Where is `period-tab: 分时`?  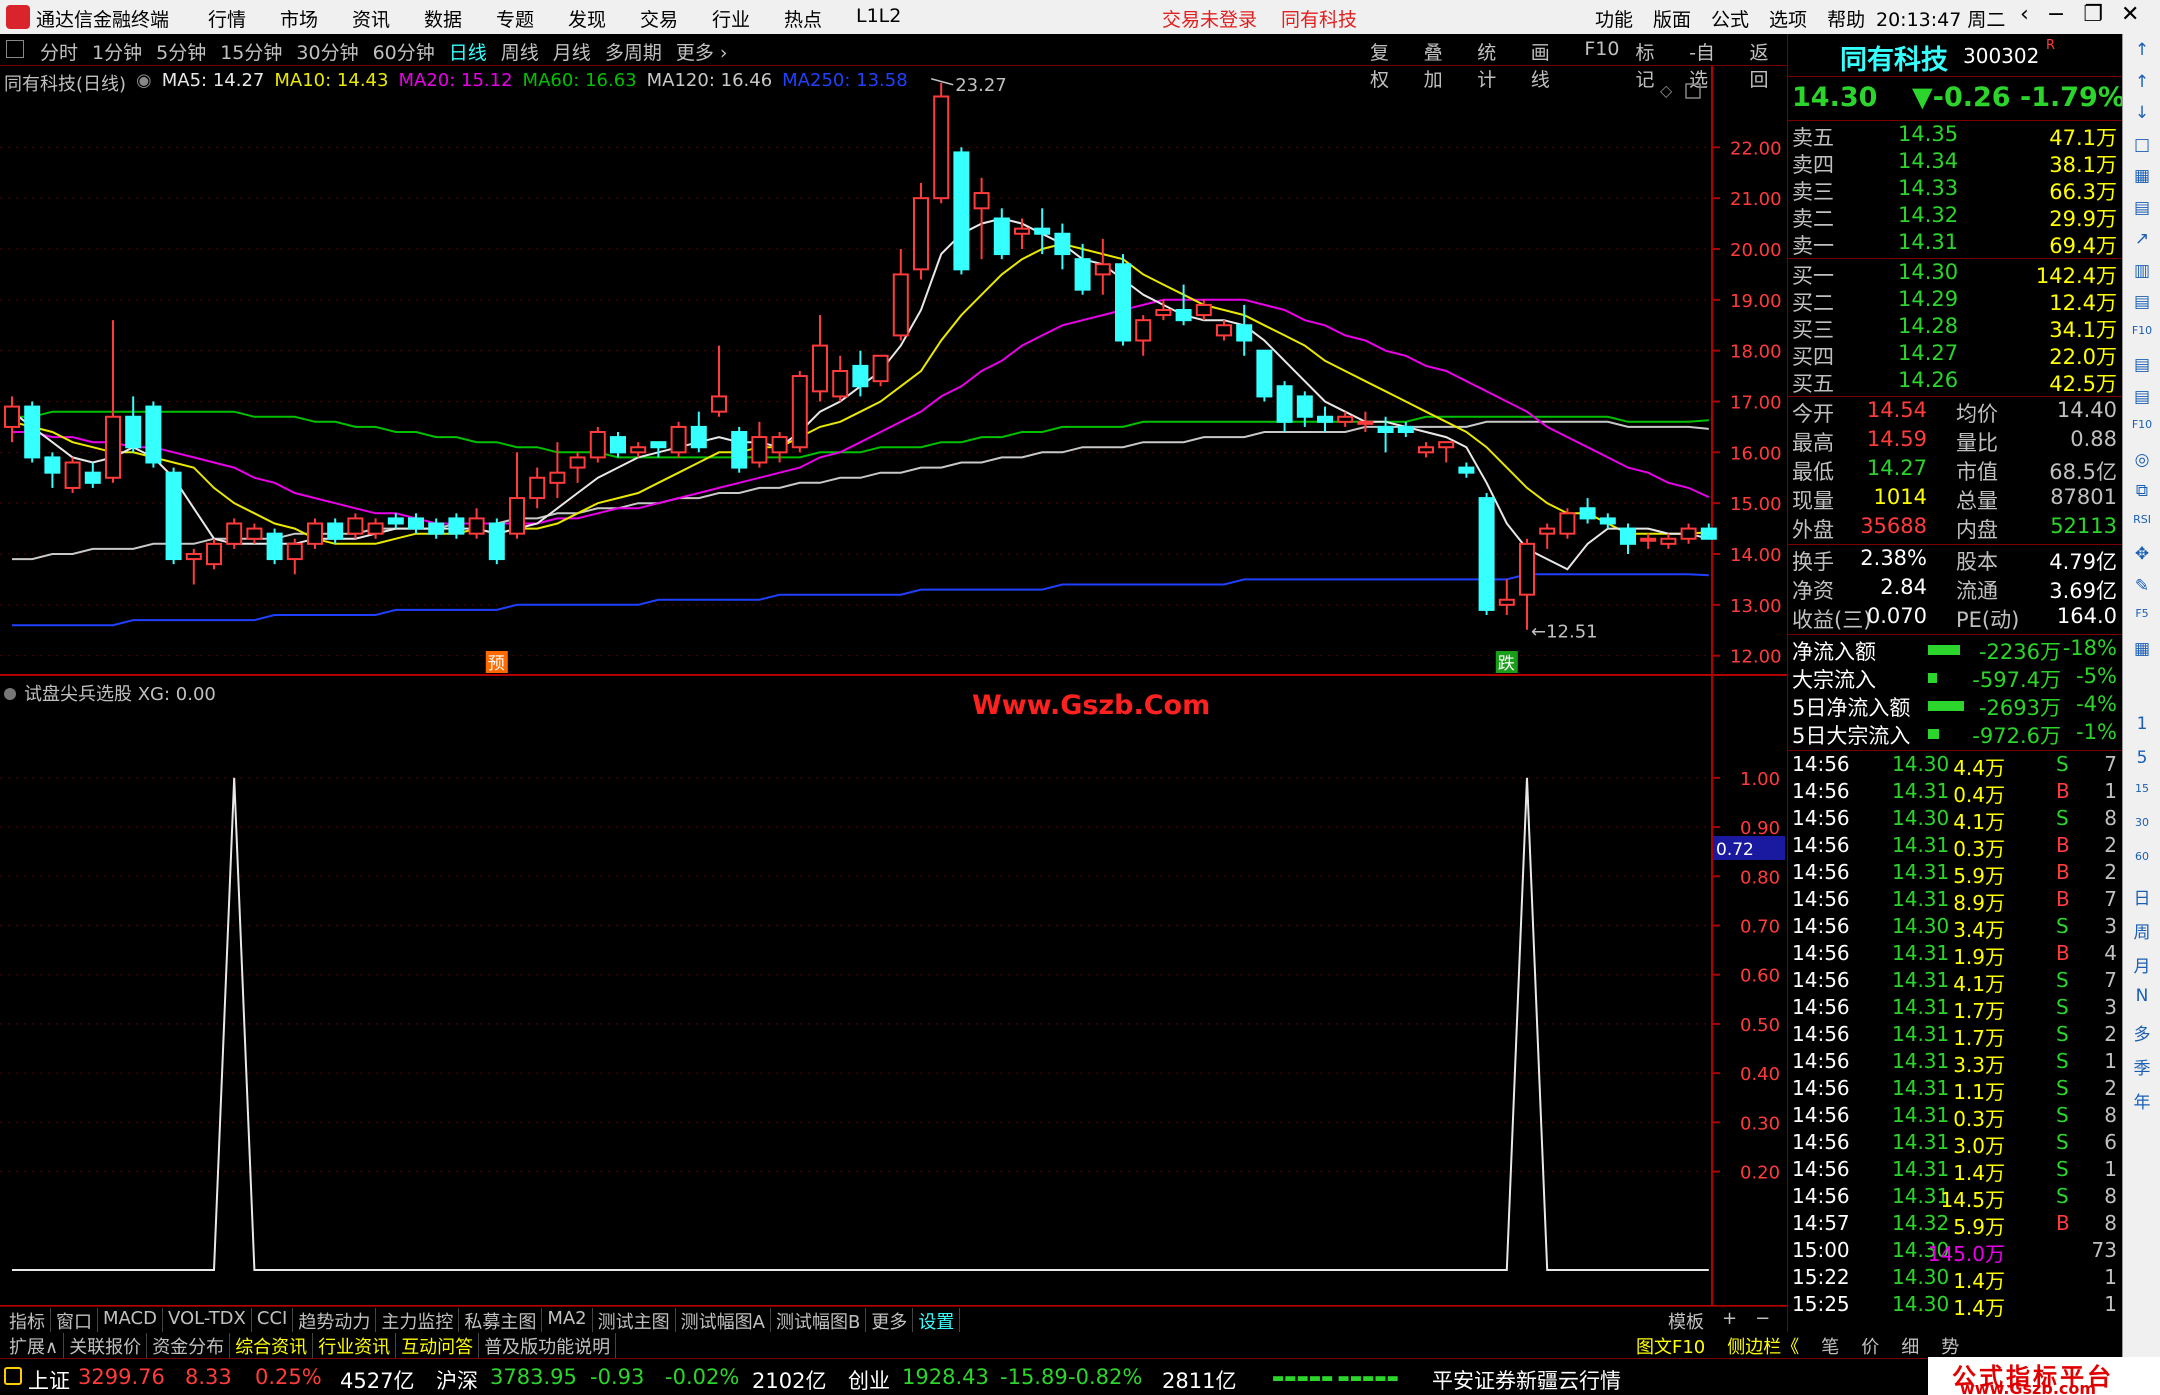
period-tab: 分时 is located at coordinates (59, 51).